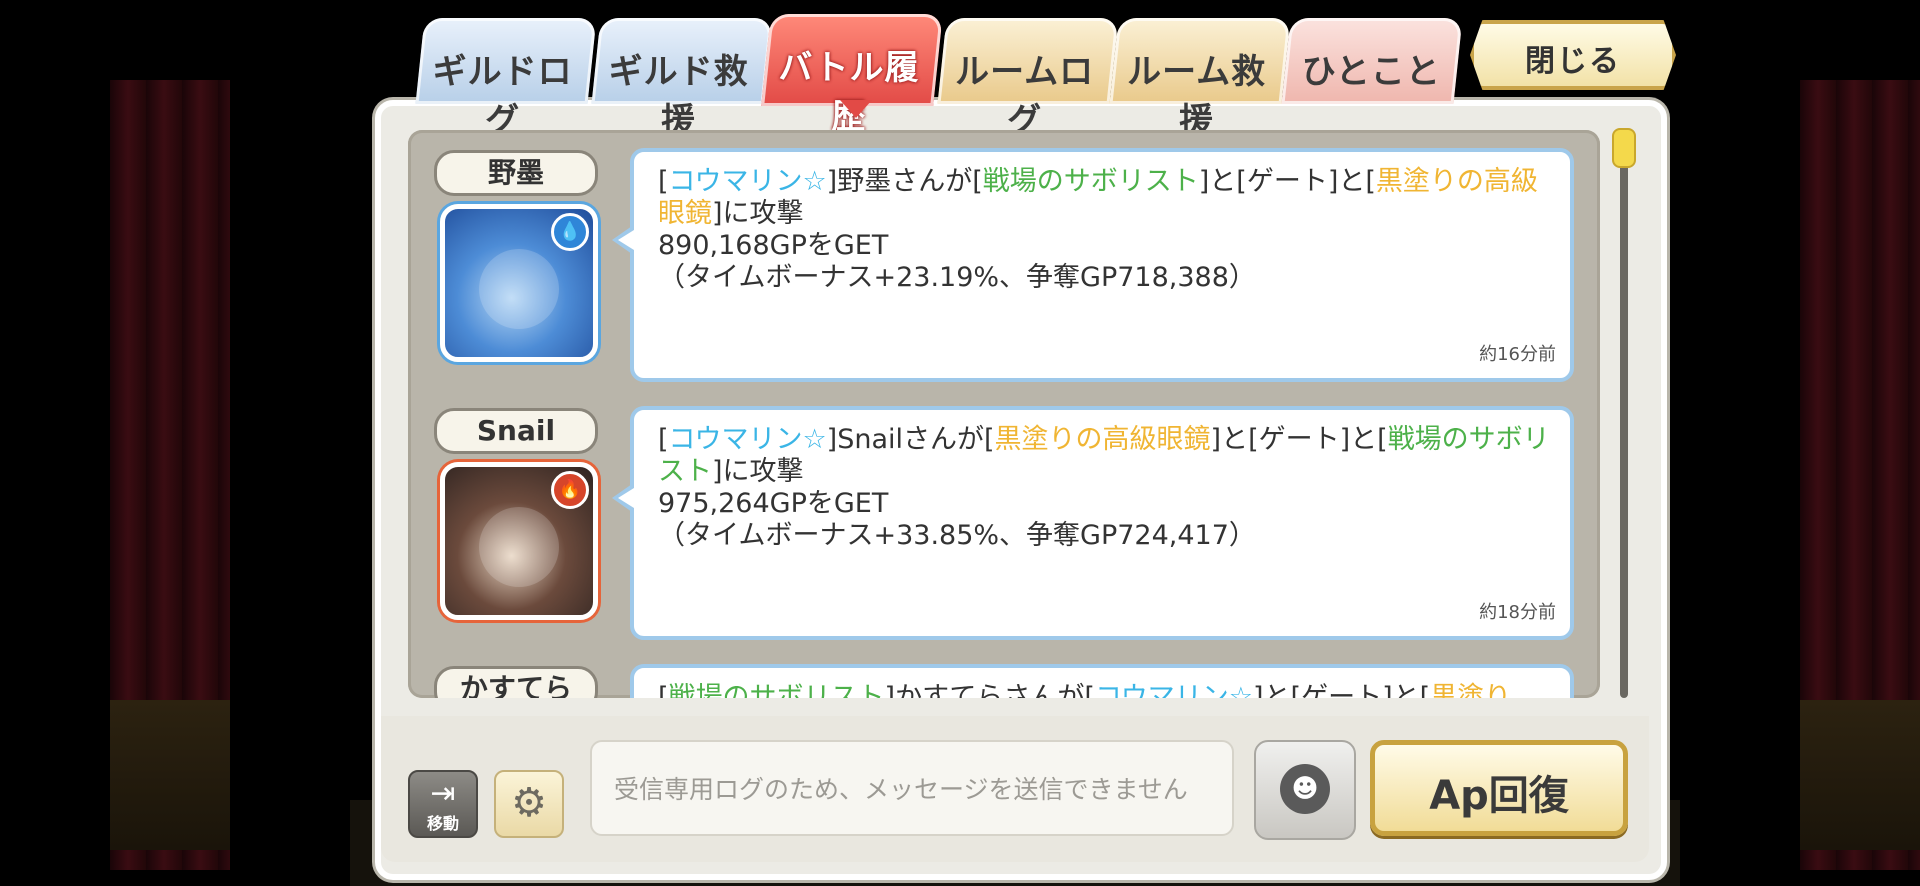  I want to click on close-button: 閉じる, so click(1573, 55).